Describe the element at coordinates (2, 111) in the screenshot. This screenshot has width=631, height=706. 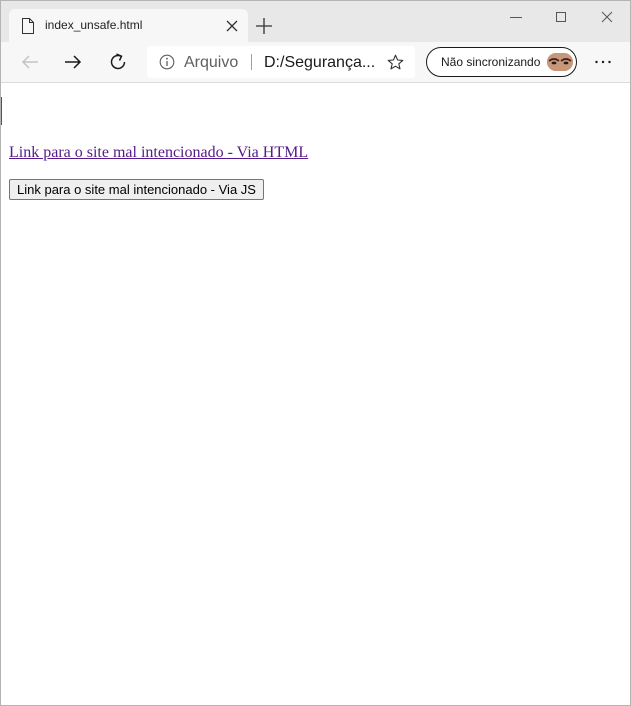
I see `edge-mark` at that location.